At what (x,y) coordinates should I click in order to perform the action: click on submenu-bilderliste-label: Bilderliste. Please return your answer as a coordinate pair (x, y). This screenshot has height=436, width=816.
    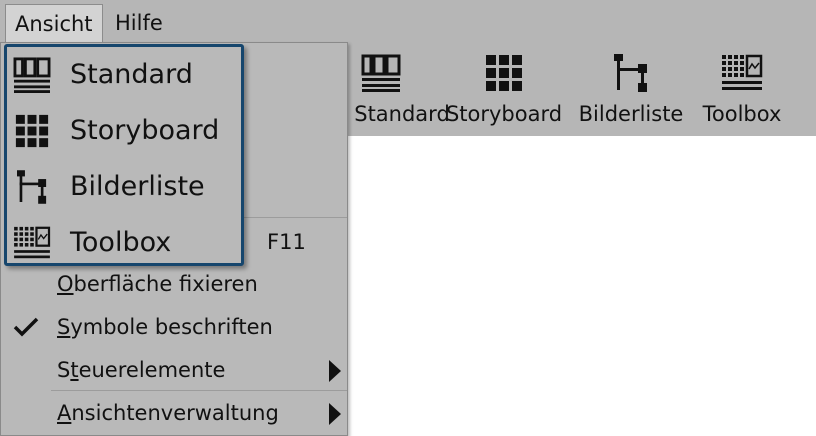
    Looking at the image, I should click on (137, 186).